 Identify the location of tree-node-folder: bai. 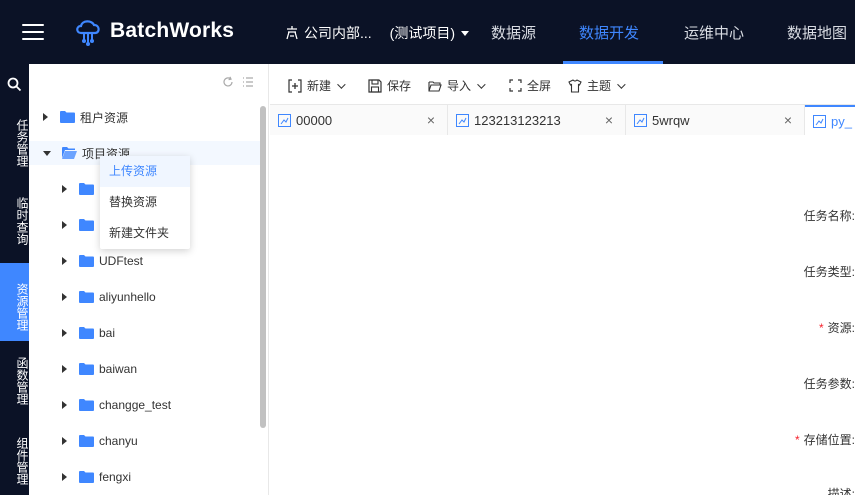
(145, 333).